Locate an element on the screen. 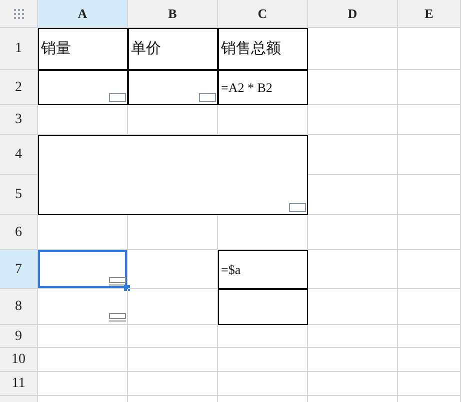  row-header: 4 is located at coordinates (19, 155).